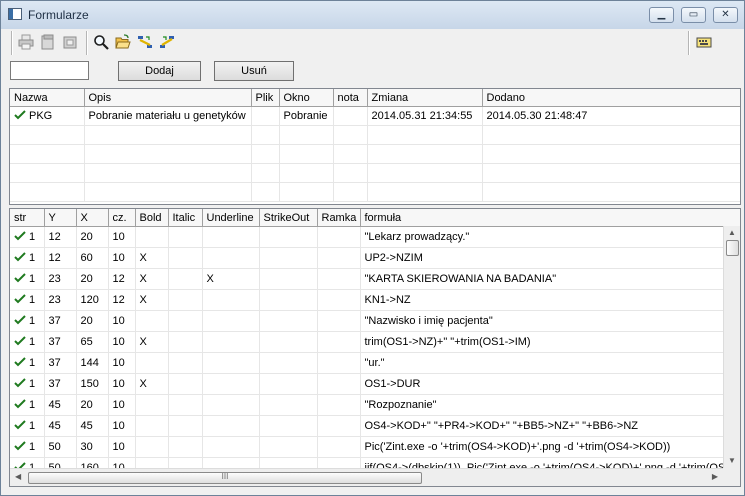 The width and height of the screenshot is (745, 496). Describe the element at coordinates (231, 279) in the screenshot. I see `cell-underline: X` at that location.